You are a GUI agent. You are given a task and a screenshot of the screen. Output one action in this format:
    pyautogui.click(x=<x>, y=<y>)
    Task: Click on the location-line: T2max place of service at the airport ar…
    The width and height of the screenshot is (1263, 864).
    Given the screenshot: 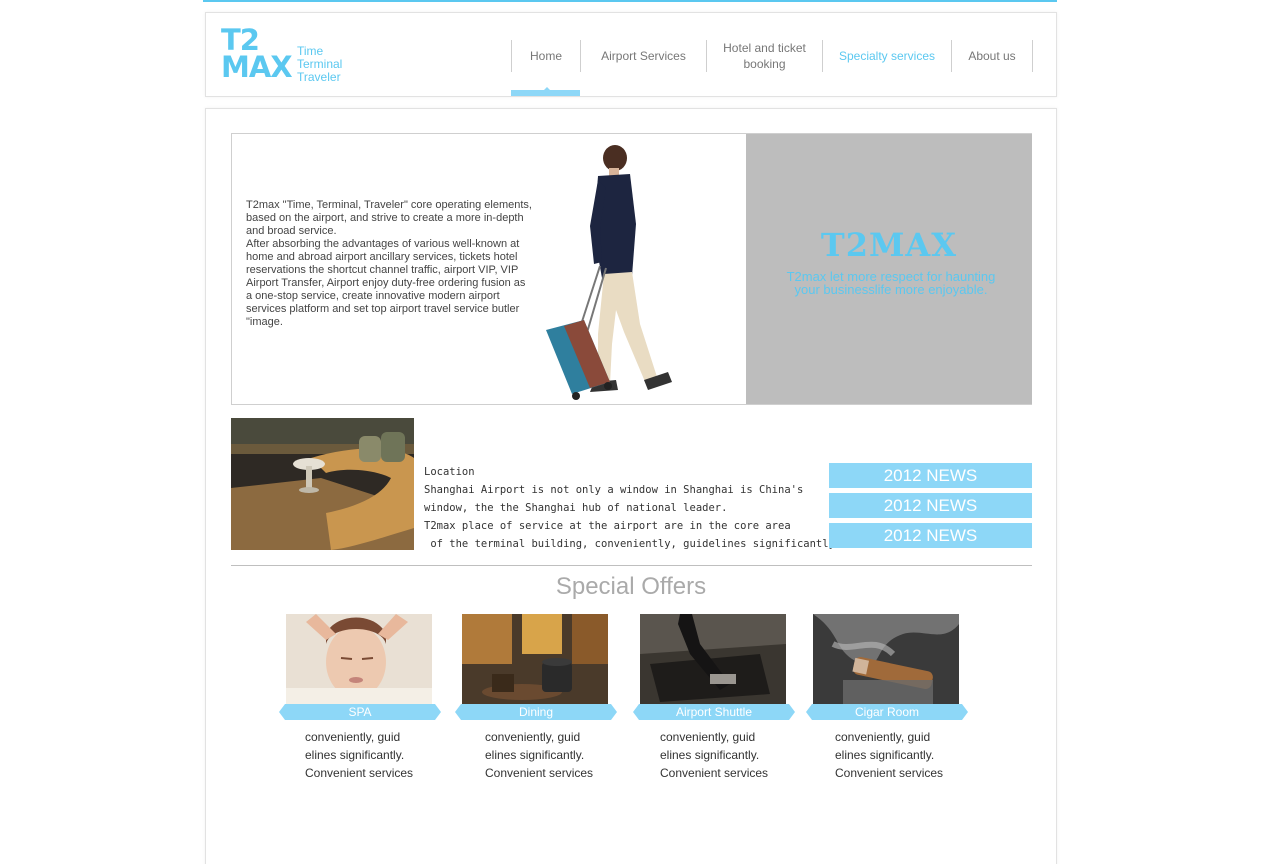 What is the action you would take?
    pyautogui.click(x=607, y=526)
    